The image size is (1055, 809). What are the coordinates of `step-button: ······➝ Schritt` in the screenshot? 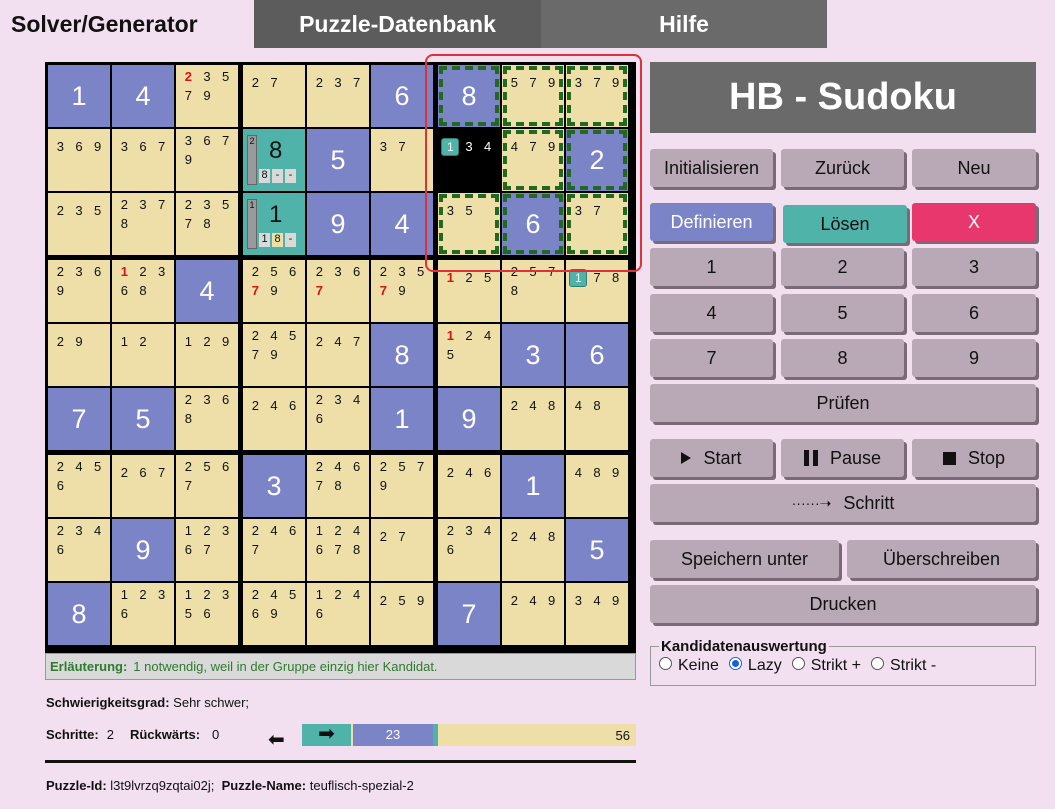 It's located at (843, 503).